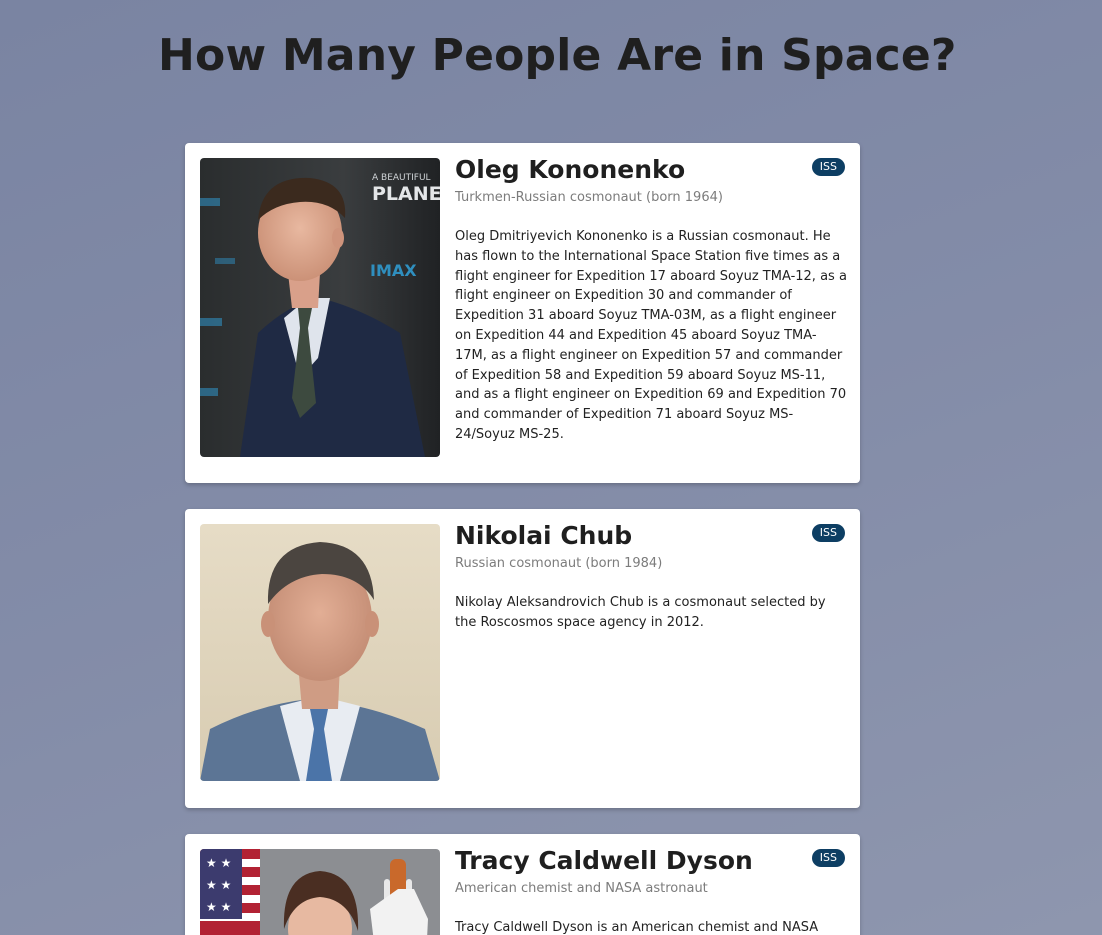 This screenshot has height=935, width=1102. I want to click on oleg-kononenko-portrait: A BEAUTIFUL PLANET IMAX X, so click(320, 307).